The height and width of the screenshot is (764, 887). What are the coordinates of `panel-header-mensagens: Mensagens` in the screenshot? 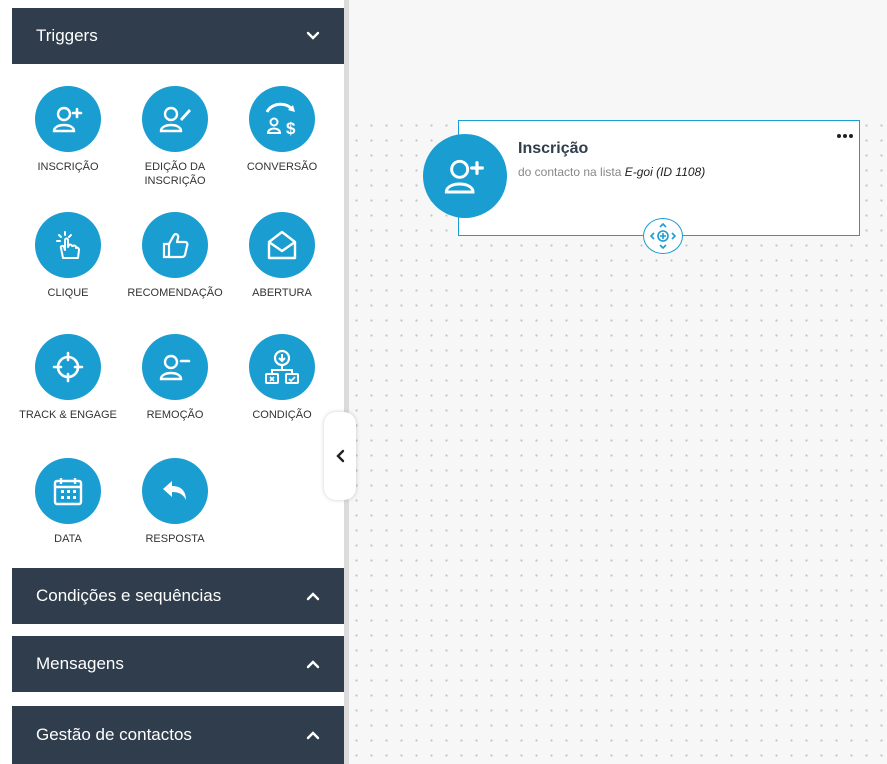 It's located at (178, 664).